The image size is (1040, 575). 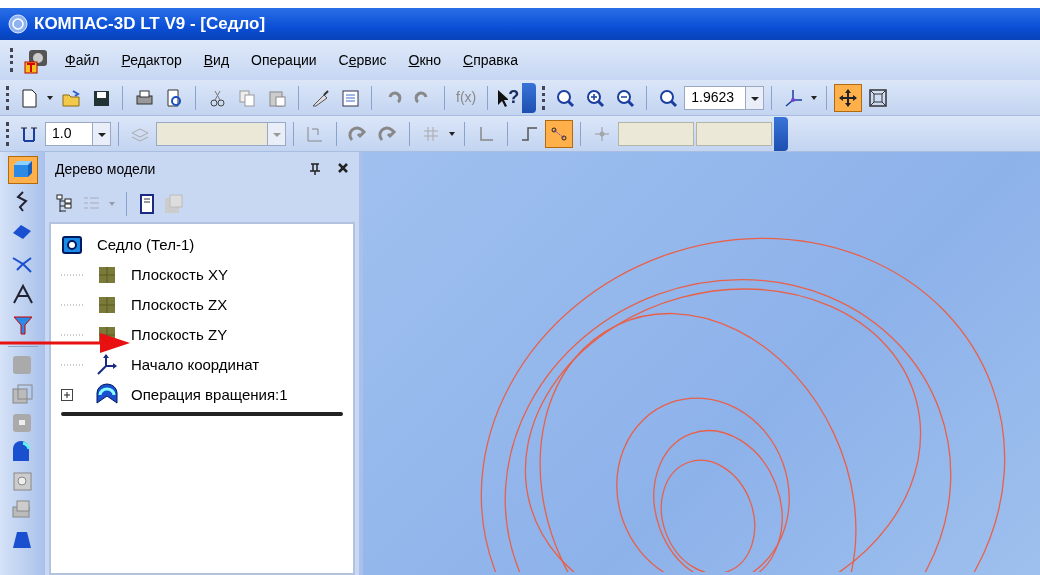 I want to click on new-icon, so click(x=29, y=97).